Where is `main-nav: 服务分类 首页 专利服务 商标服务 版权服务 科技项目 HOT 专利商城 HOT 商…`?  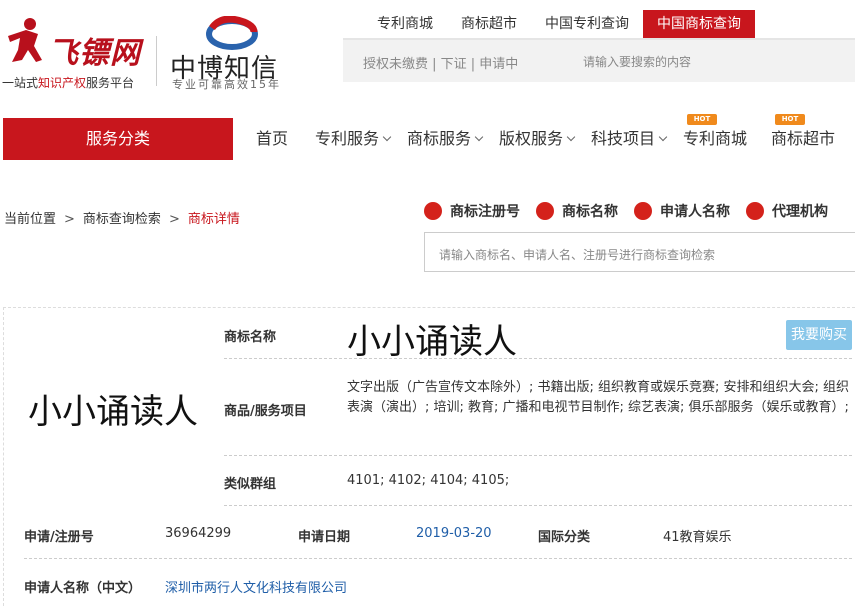 main-nav: 服务分类 首页 专利服务 商标服务 版权服务 科技项目 HOT 专利商城 HOT 商… is located at coordinates (427, 137).